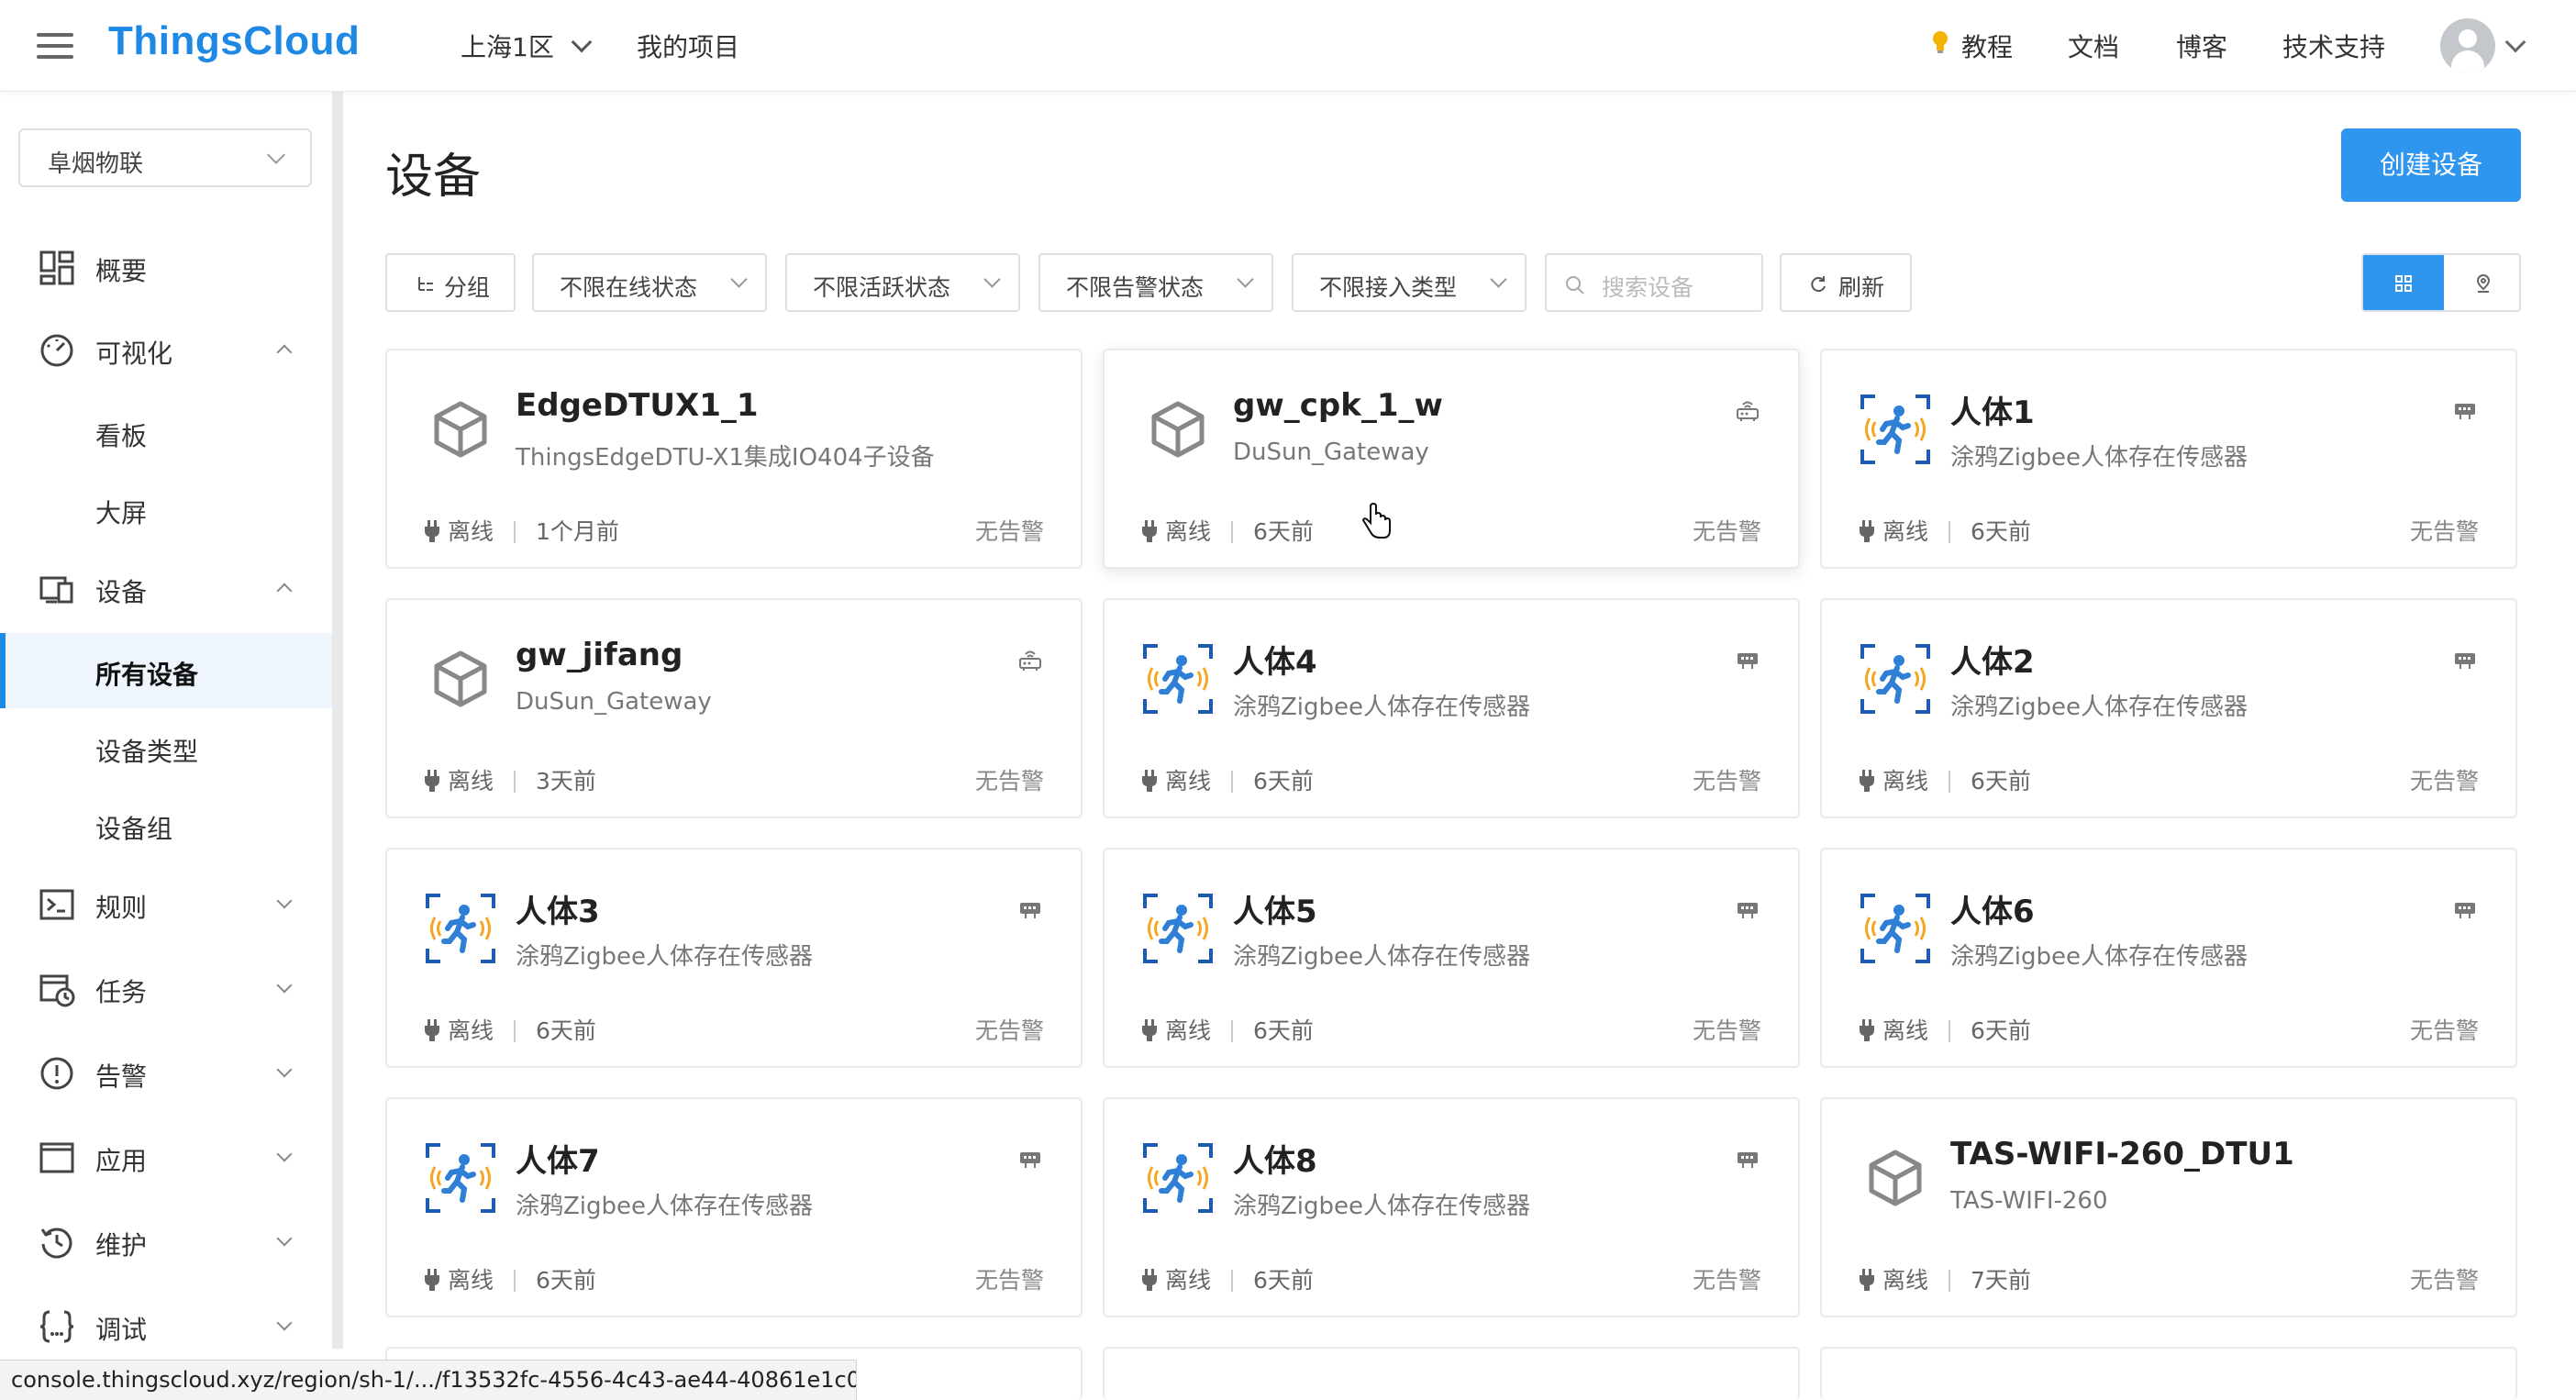 This screenshot has height=1400, width=2576. What do you see at coordinates (2201, 46) in the screenshot?
I see `blog-link: 博客` at bounding box center [2201, 46].